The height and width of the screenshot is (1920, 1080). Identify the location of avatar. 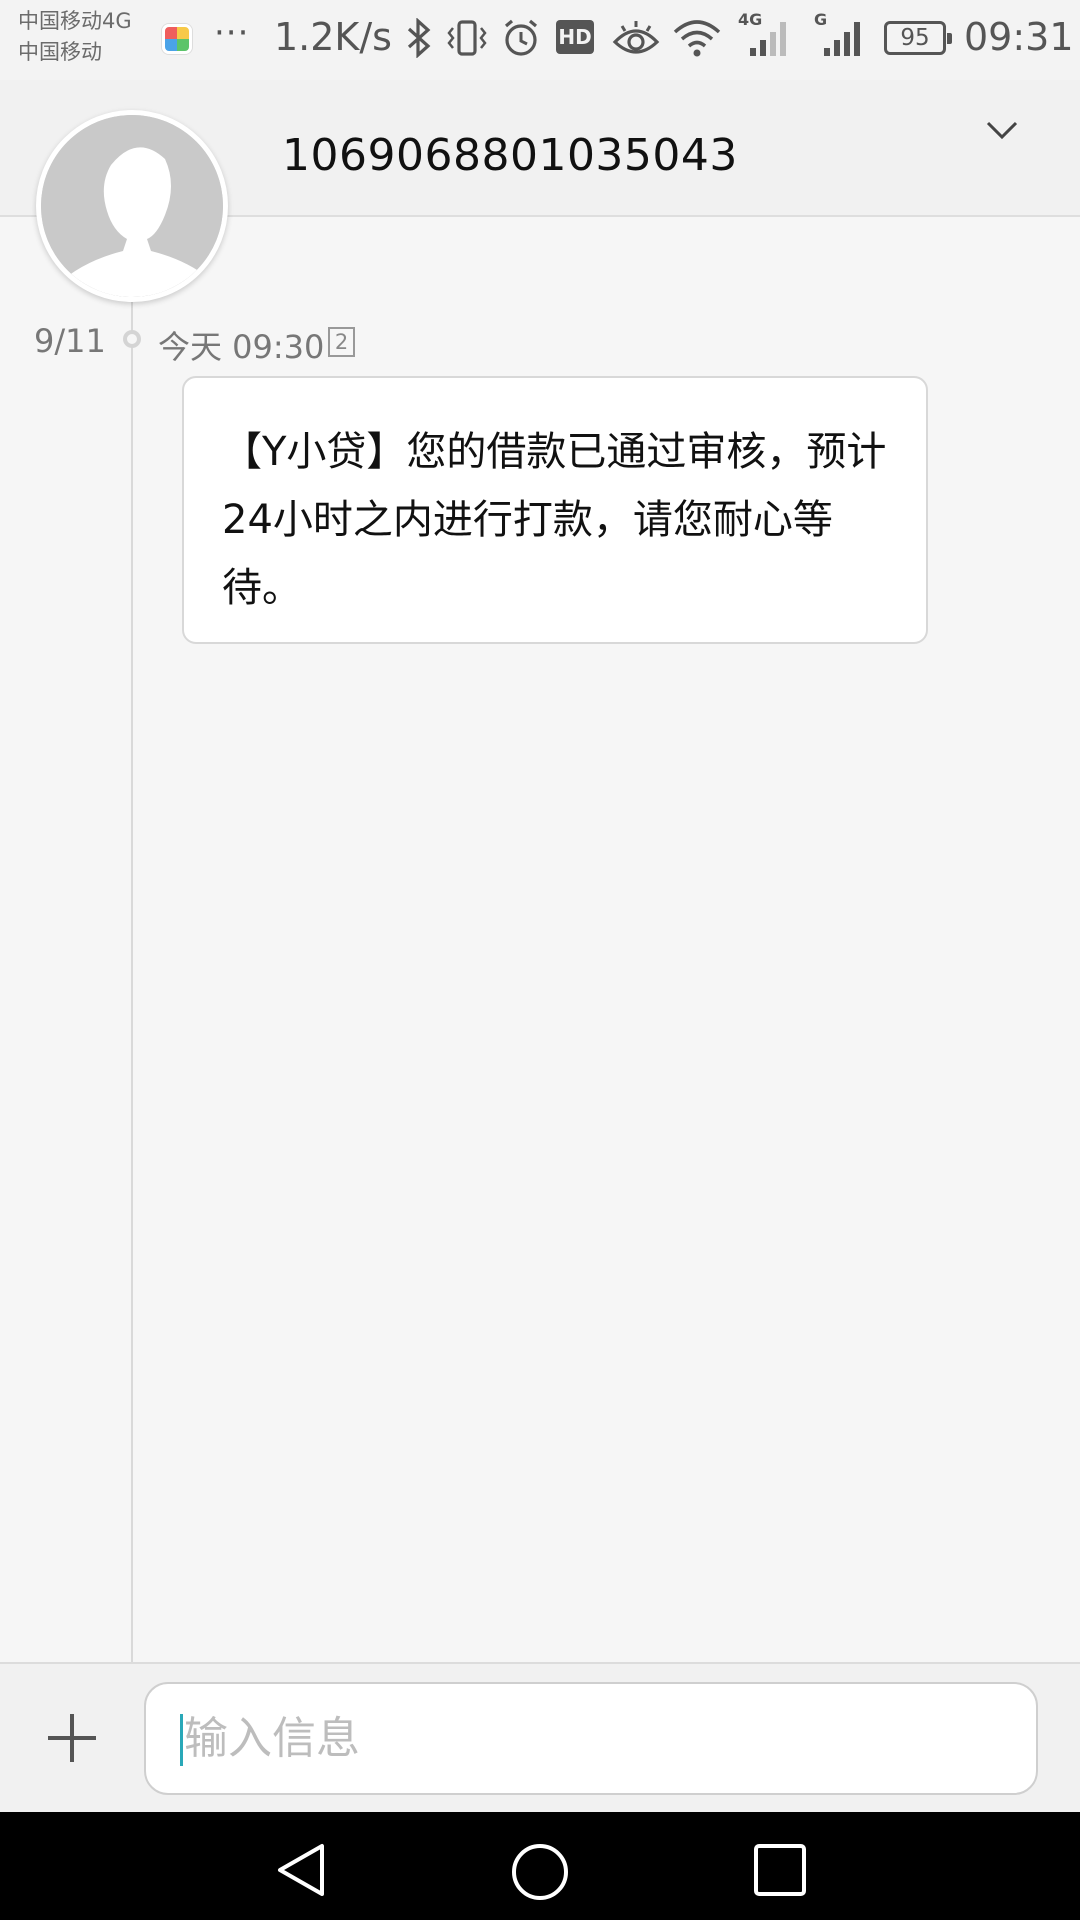
(132, 206).